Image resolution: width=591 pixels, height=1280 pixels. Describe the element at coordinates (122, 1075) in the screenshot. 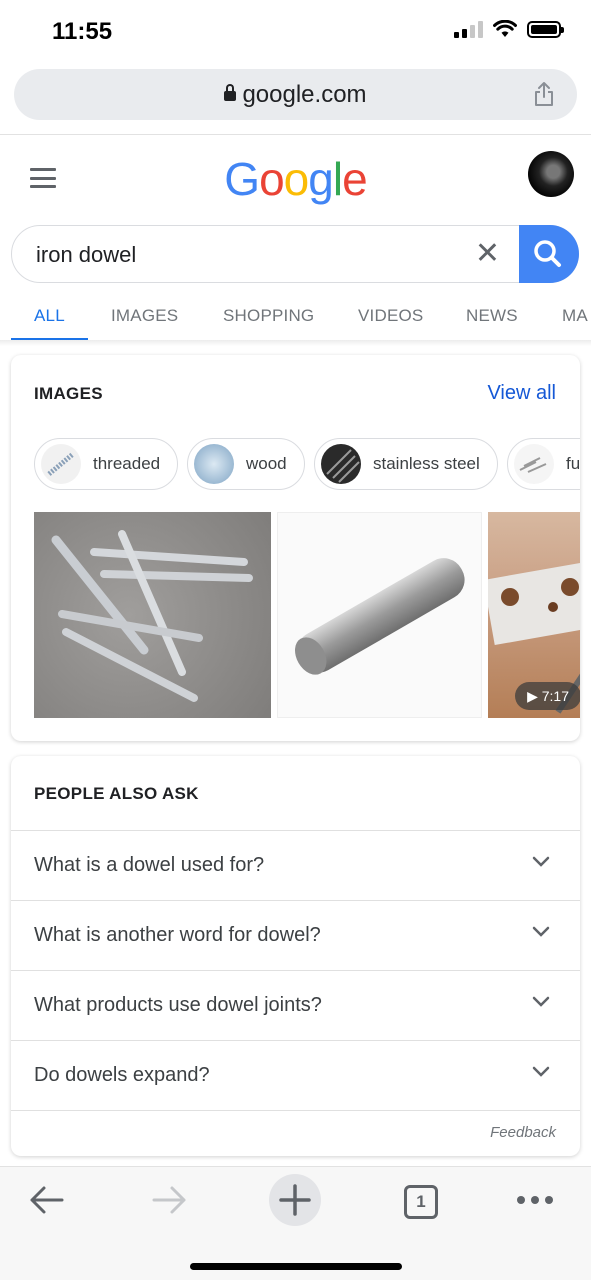

I see `paa-question-text: Do dowels expand?` at that location.